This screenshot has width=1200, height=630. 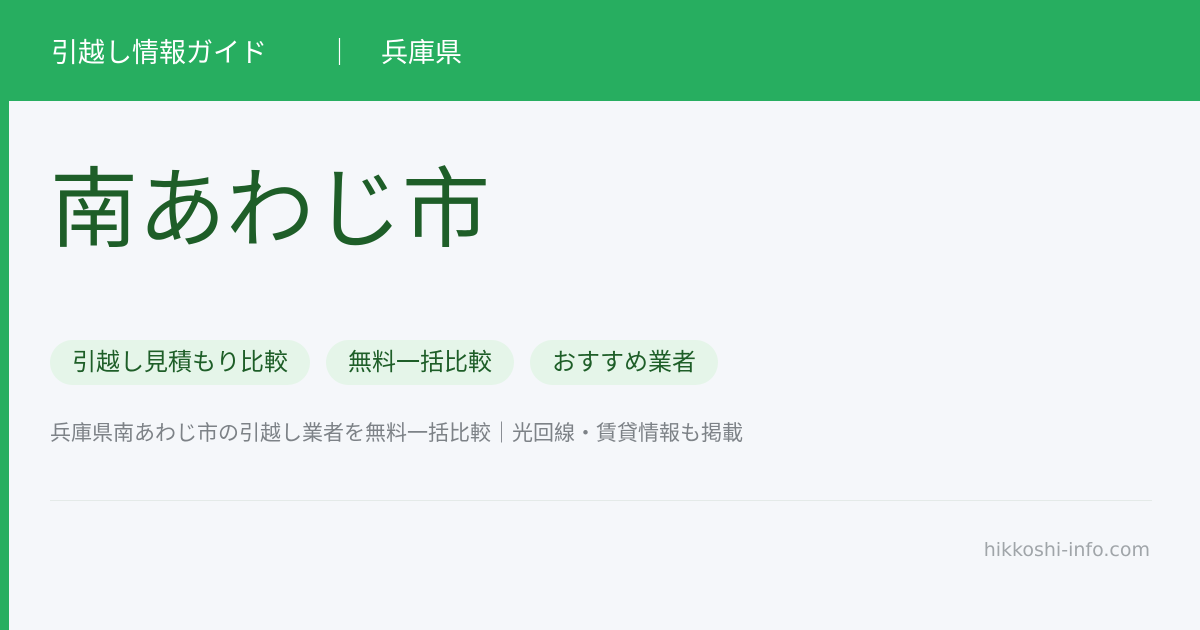 I want to click on city-title: 南あわじ市, so click(x=270, y=209).